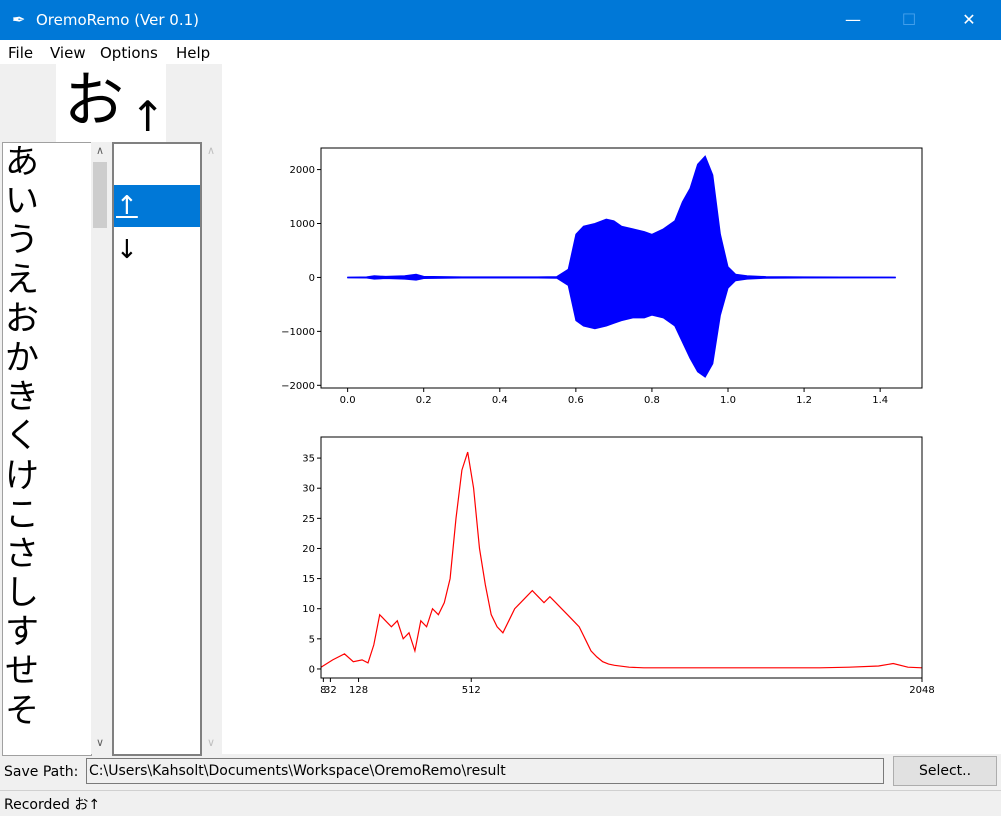 Image resolution: width=1001 pixels, height=816 pixels. Describe the element at coordinates (308, 489) in the screenshot. I see `y-tick-label: 30` at that location.